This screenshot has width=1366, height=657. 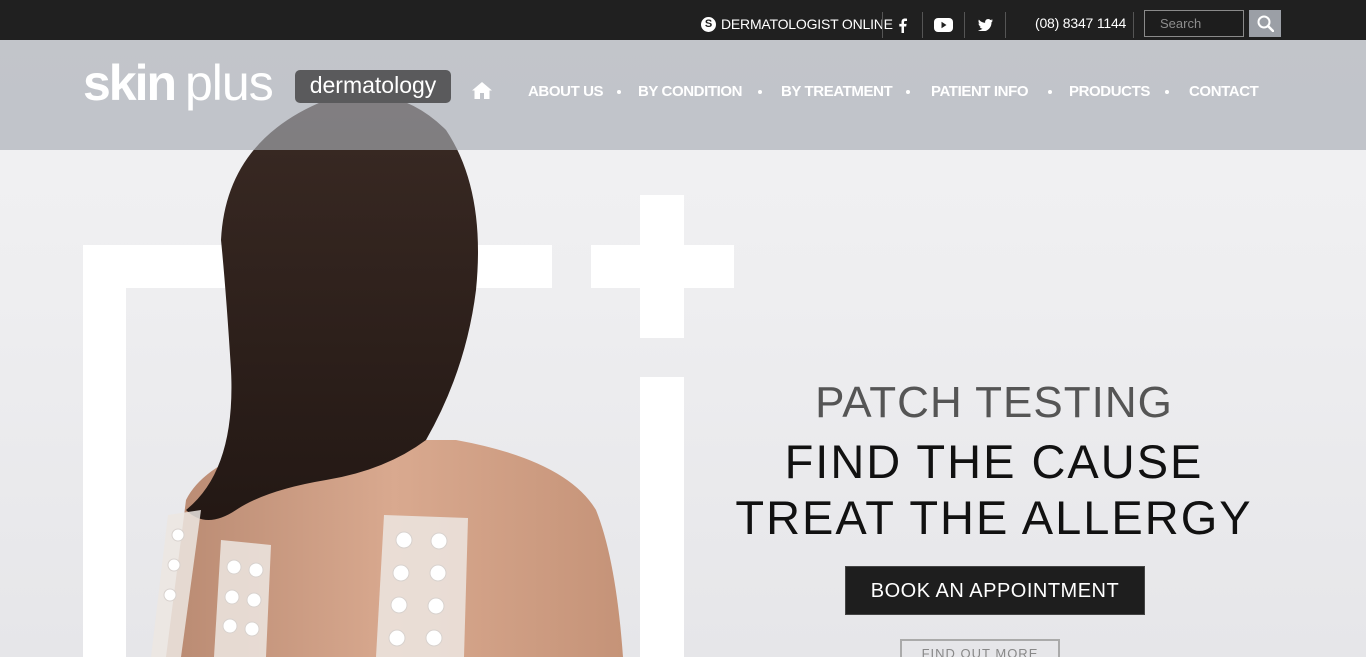 I want to click on twitter-icon, so click(x=985, y=25).